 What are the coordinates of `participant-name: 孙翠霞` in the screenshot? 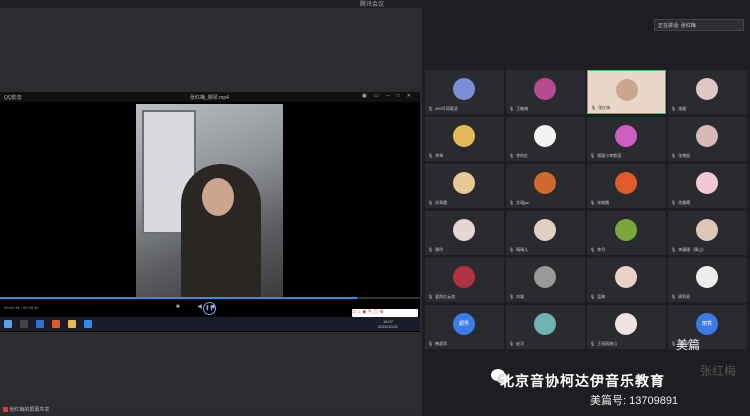 It's located at (437, 203).